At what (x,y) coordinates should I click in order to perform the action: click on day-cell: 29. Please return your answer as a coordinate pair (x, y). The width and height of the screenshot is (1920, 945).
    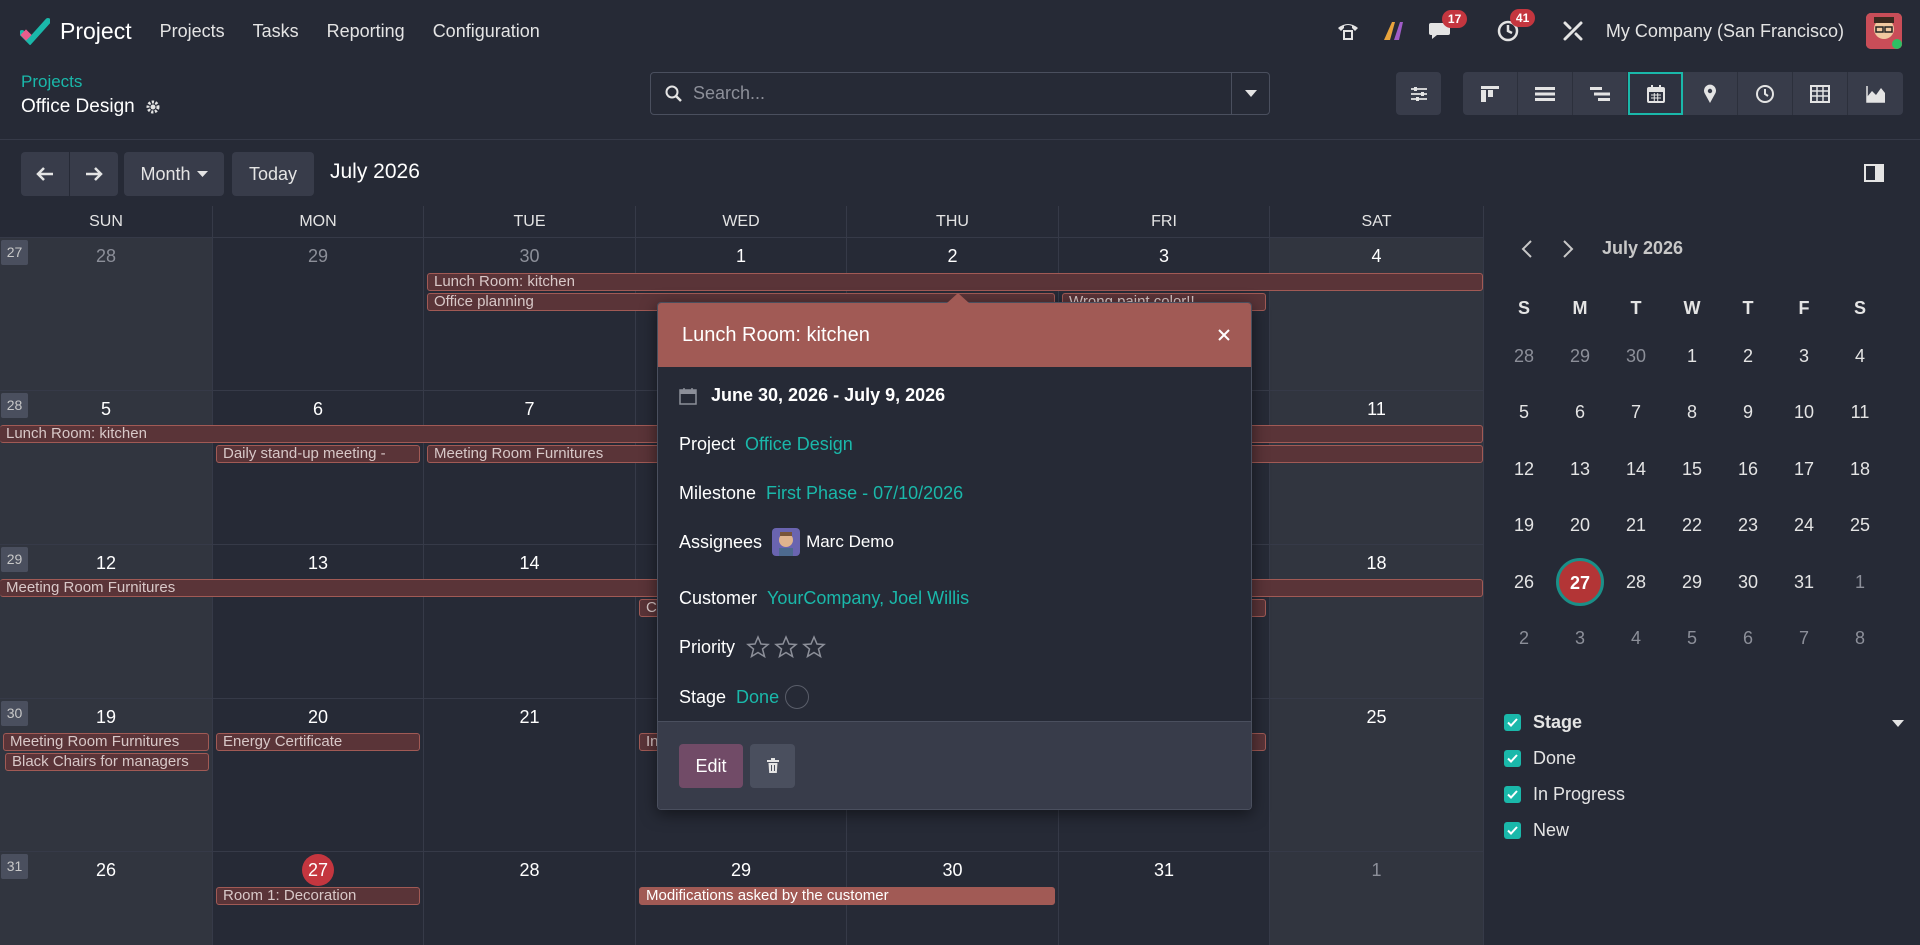
    Looking at the image, I should click on (317, 313).